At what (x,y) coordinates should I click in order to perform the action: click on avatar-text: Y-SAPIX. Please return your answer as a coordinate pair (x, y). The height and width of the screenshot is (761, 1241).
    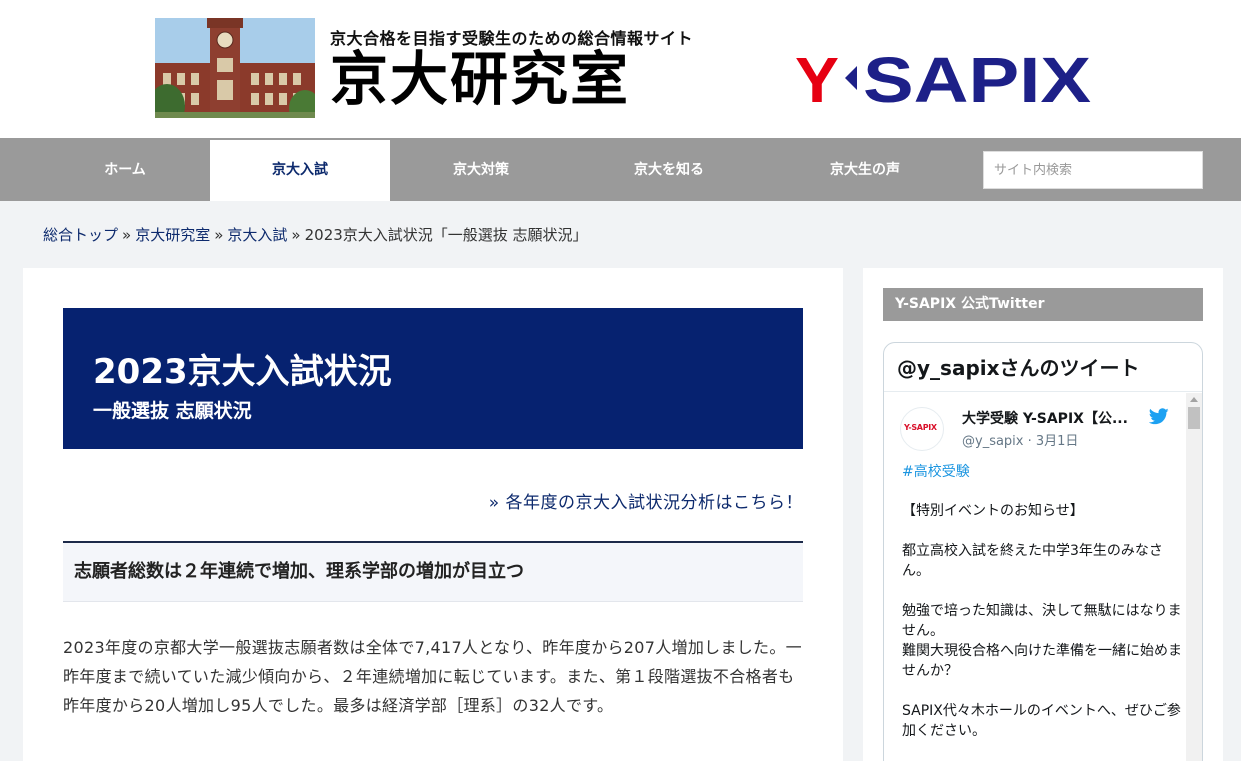
    Looking at the image, I should click on (920, 427).